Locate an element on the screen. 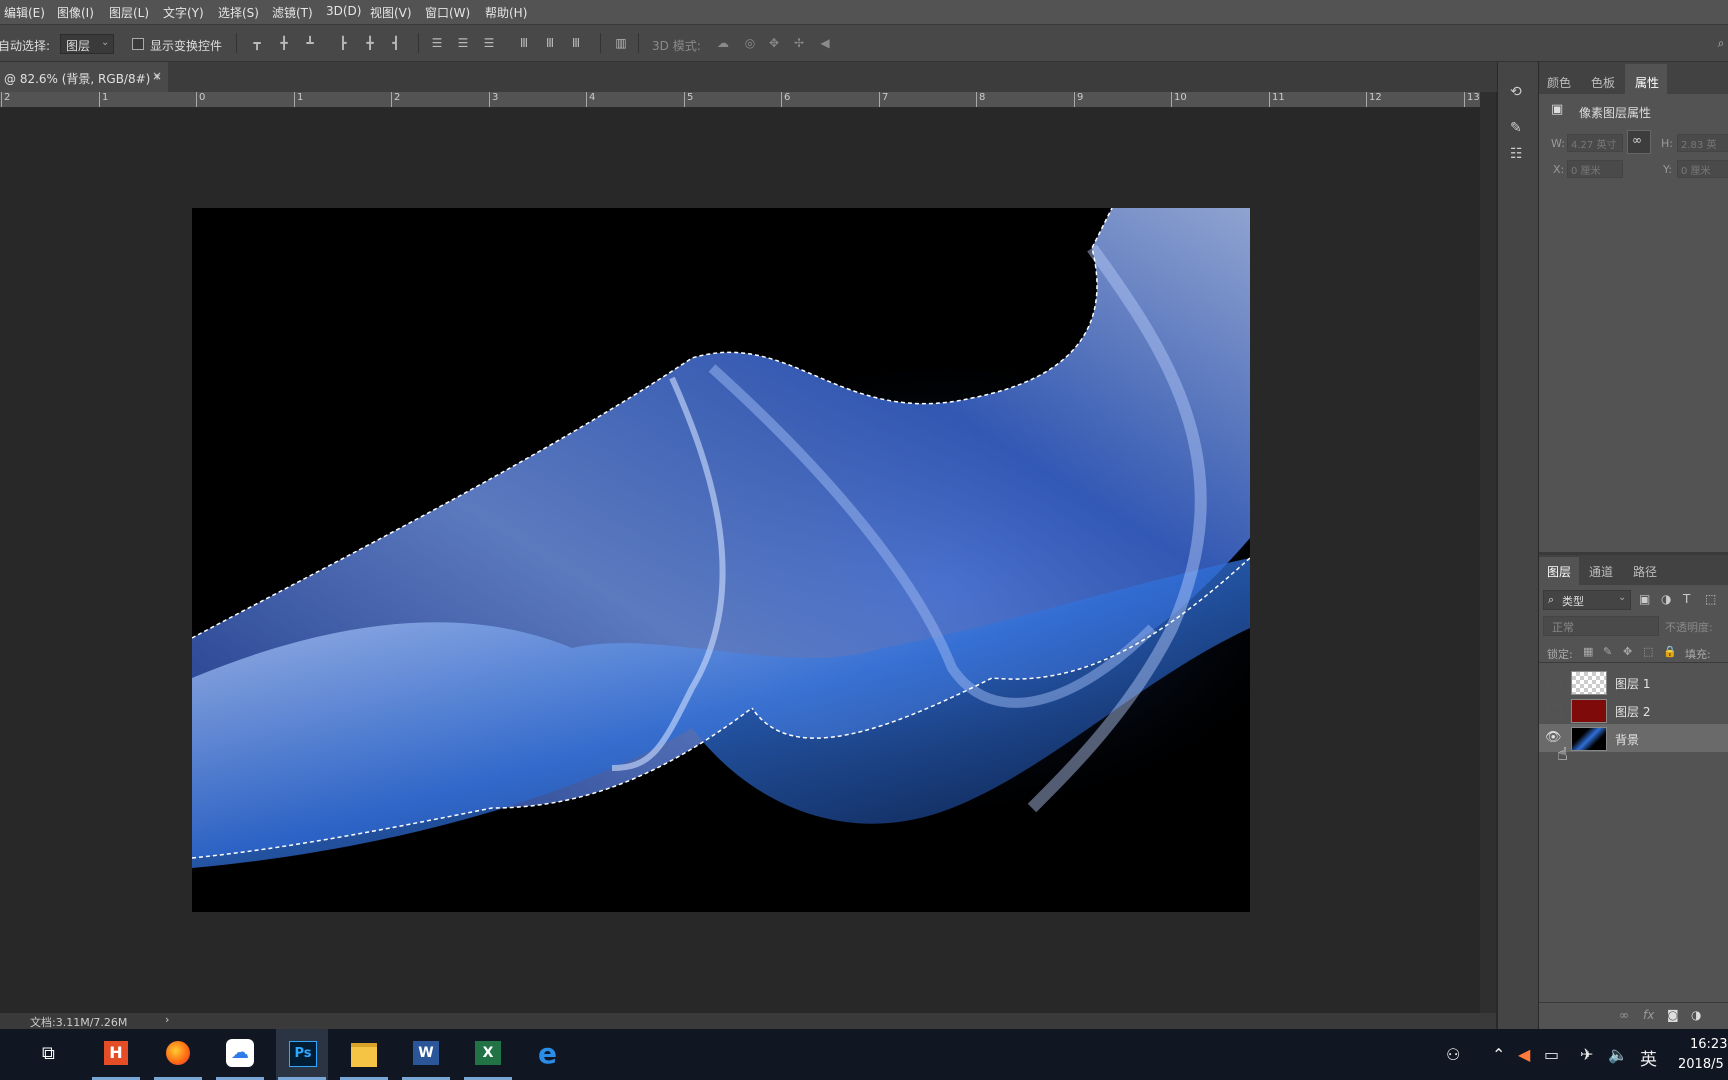 The width and height of the screenshot is (1728, 1080). layer-row-1: 图层 1 is located at coordinates (1633, 682).